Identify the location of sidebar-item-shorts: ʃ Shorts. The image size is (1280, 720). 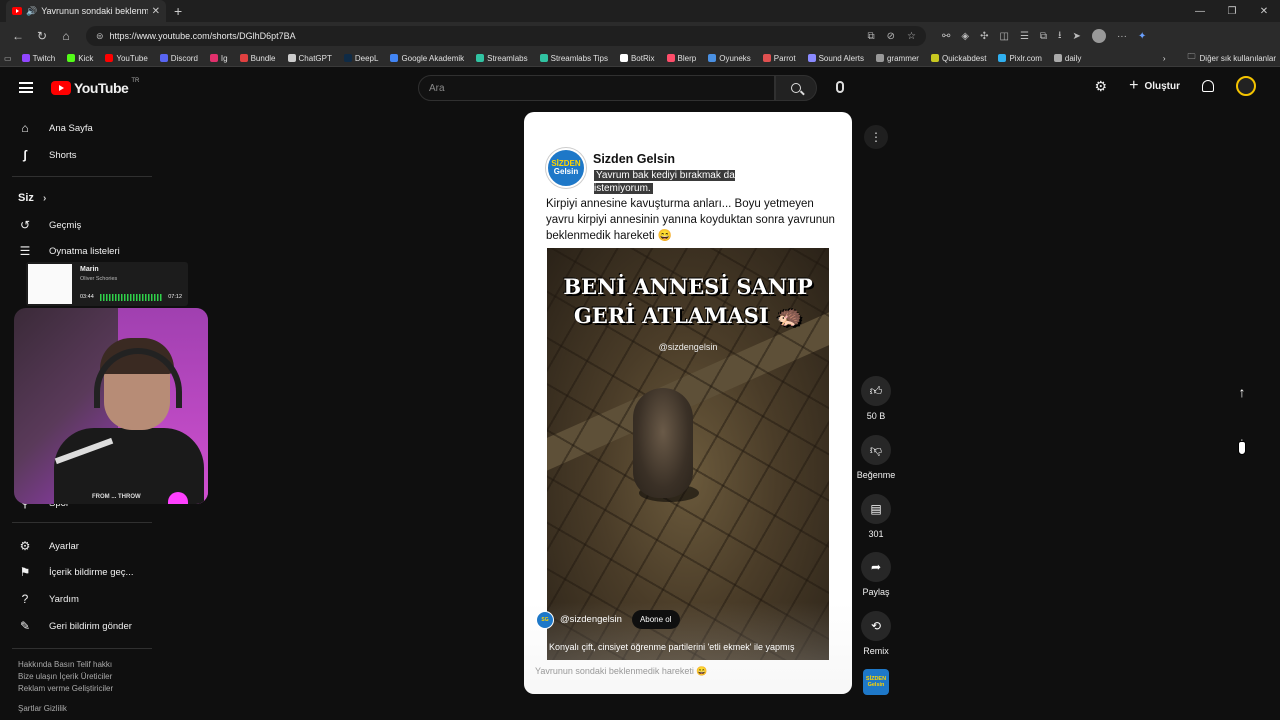
(47, 155).